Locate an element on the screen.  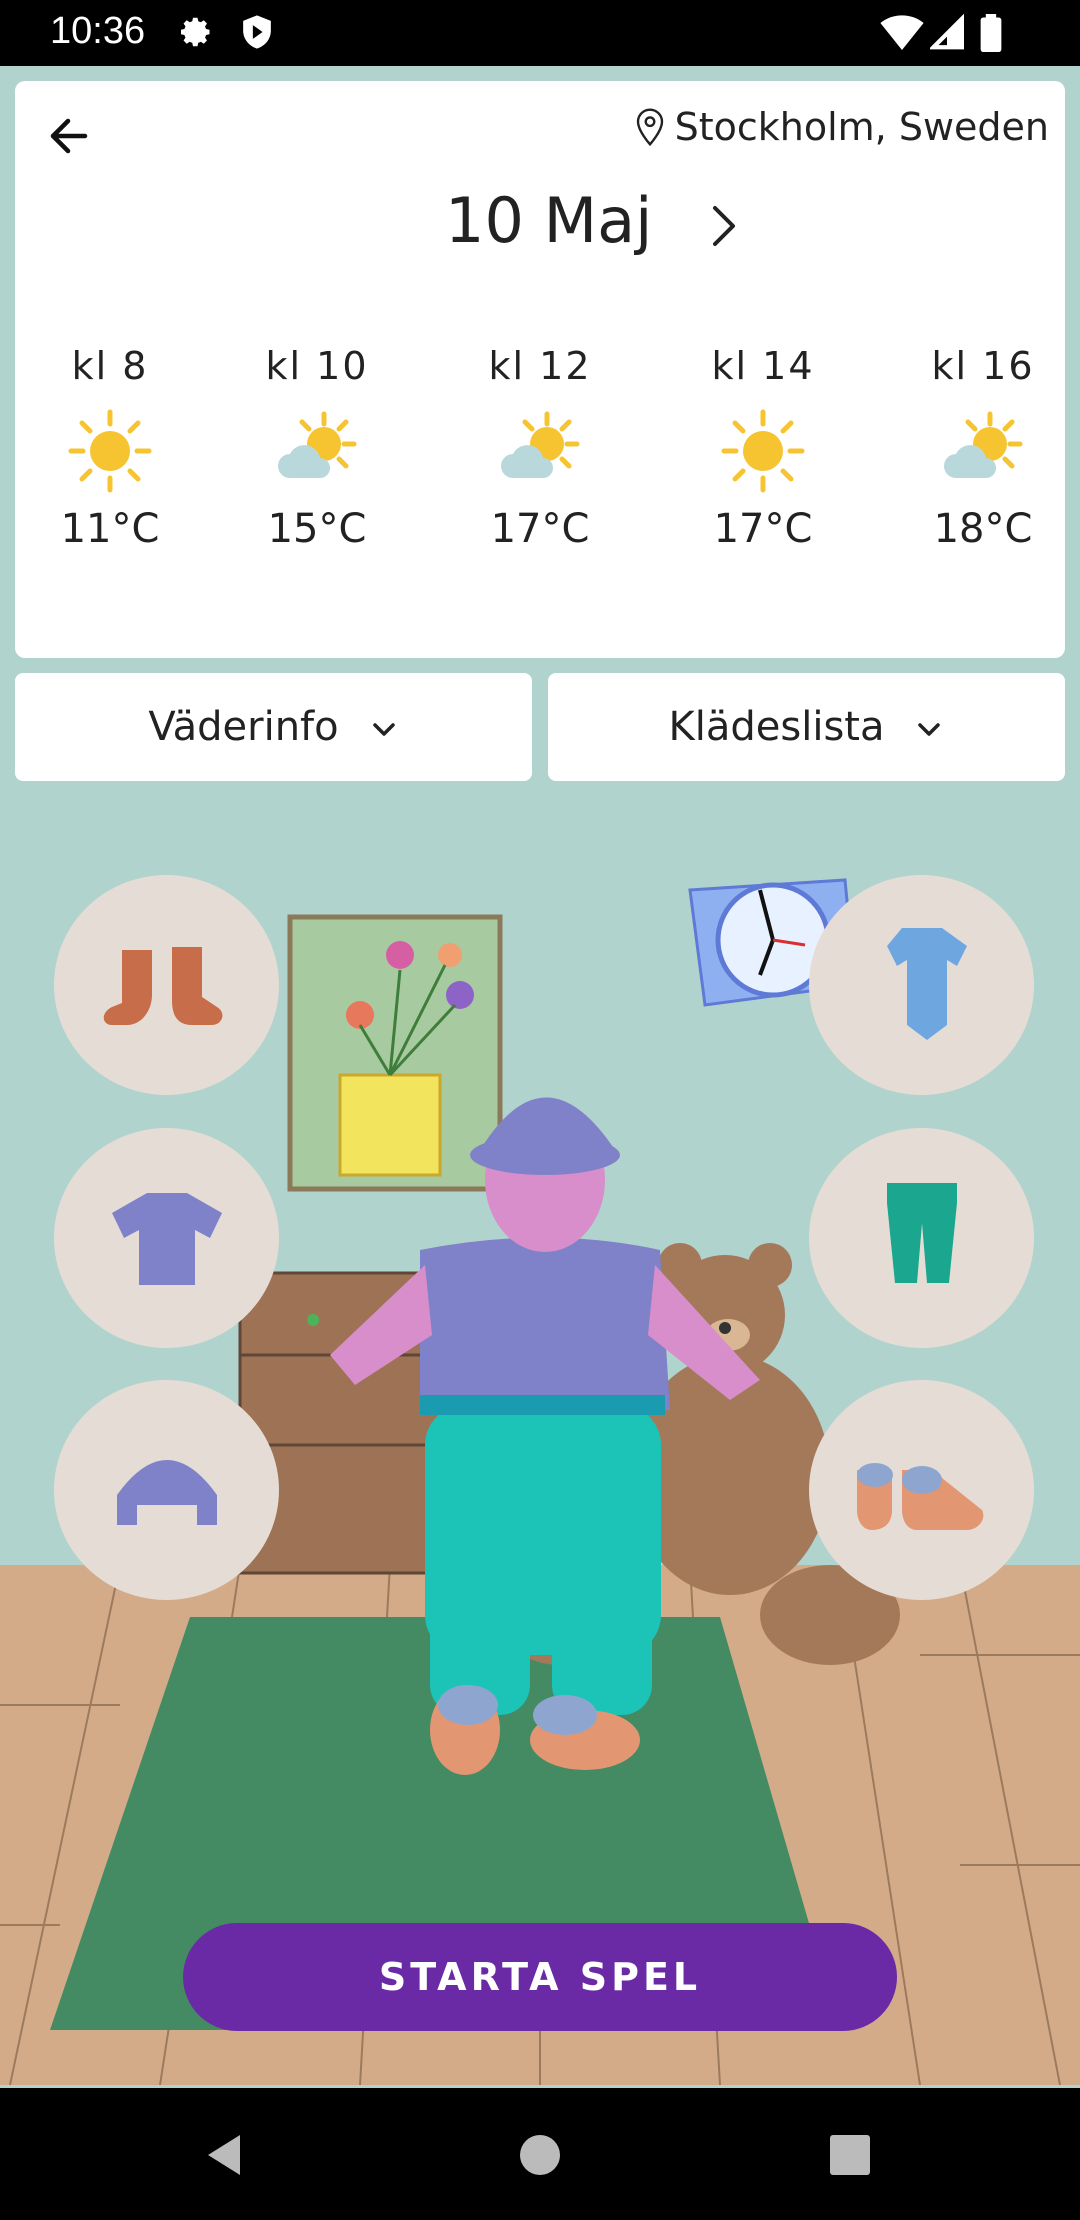
shield-icon is located at coordinates (257, 34).